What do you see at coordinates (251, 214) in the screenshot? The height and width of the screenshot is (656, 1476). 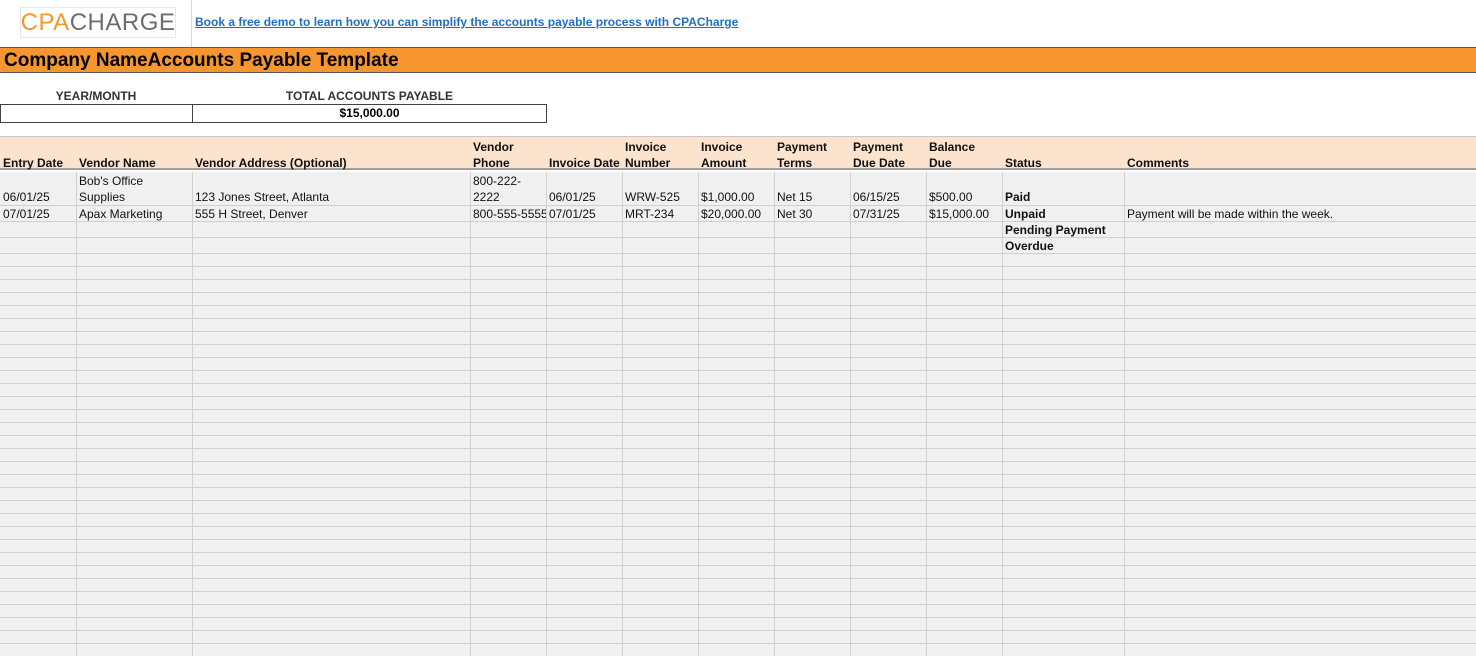 I see `row2-vendor-address: 555 H Street, Denver` at bounding box center [251, 214].